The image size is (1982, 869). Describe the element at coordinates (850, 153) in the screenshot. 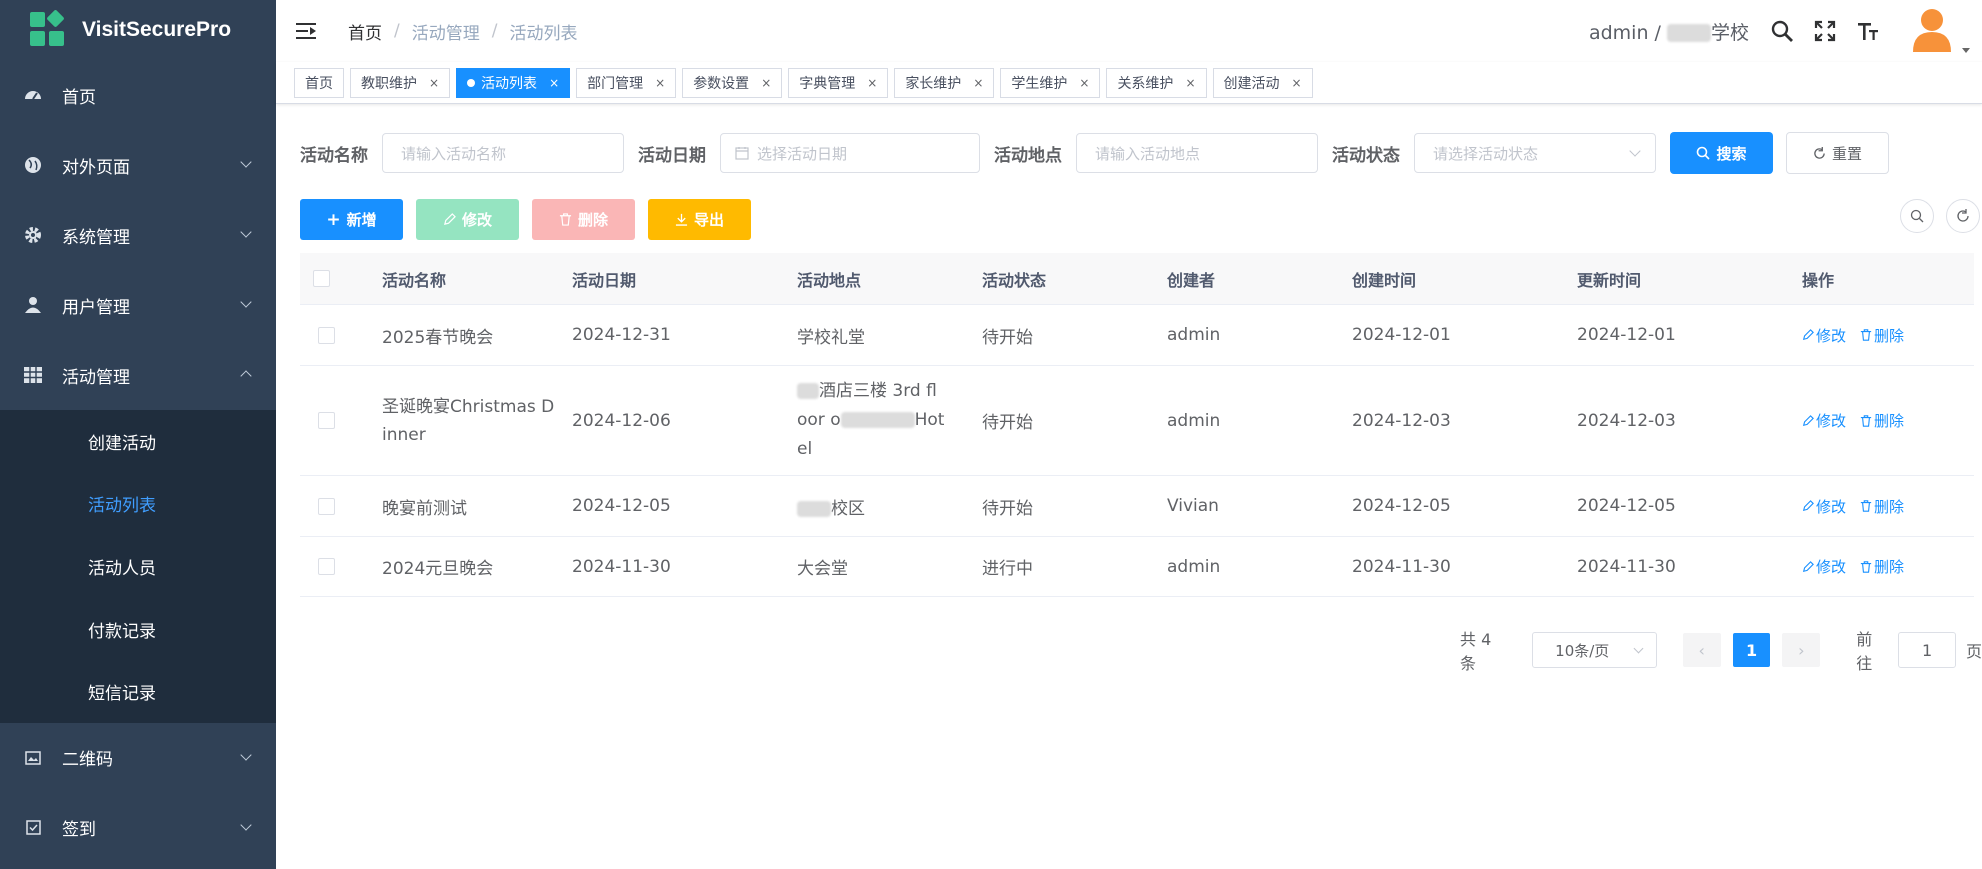

I see `activity-date-picker: 选择活动日期` at that location.